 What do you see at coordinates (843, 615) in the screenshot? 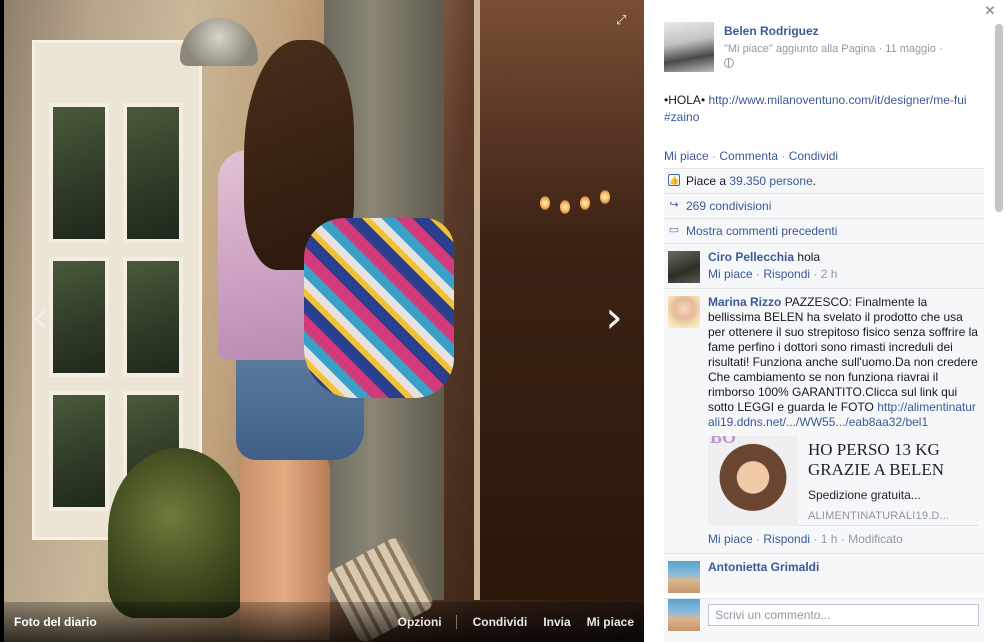
I see `comment-input` at bounding box center [843, 615].